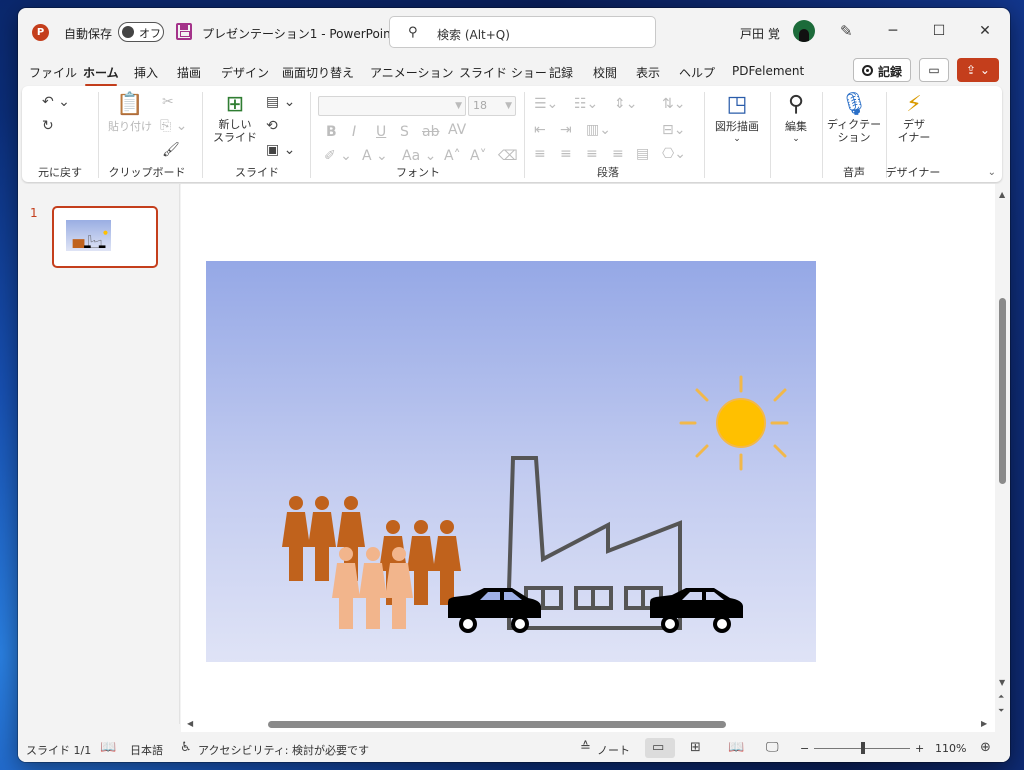 The height and width of the screenshot is (770, 1024). I want to click on editing-button: ⚲ 編集 ⌄, so click(796, 118).